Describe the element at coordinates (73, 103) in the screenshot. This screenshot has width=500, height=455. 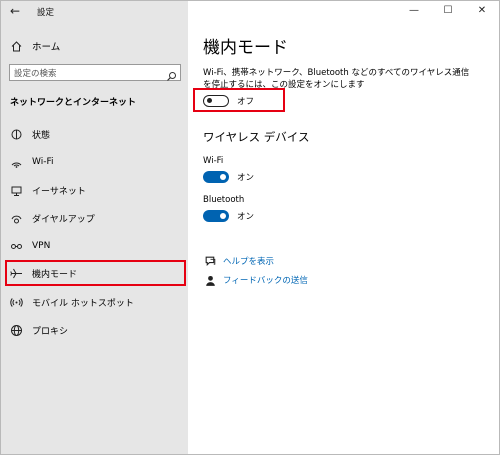
I see `section-title: ネットワークとインターネット` at that location.